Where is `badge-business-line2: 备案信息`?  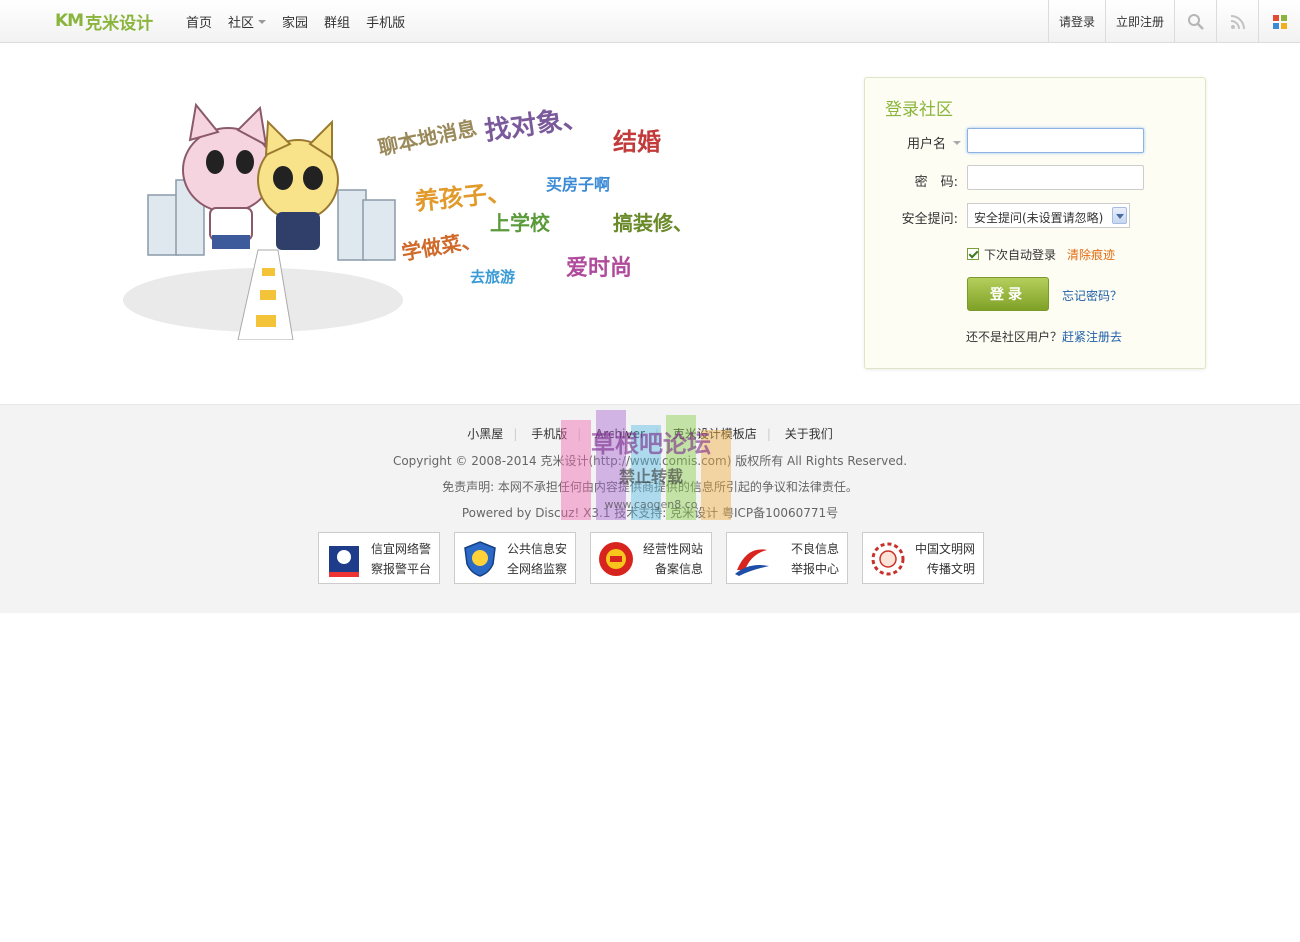 badge-business-line2: 备案信息 is located at coordinates (678, 569).